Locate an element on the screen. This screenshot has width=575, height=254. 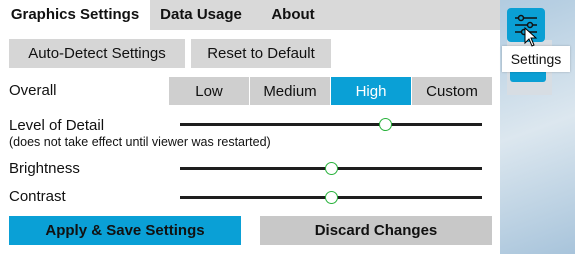
contrast-slider-thumb is located at coordinates (331, 197).